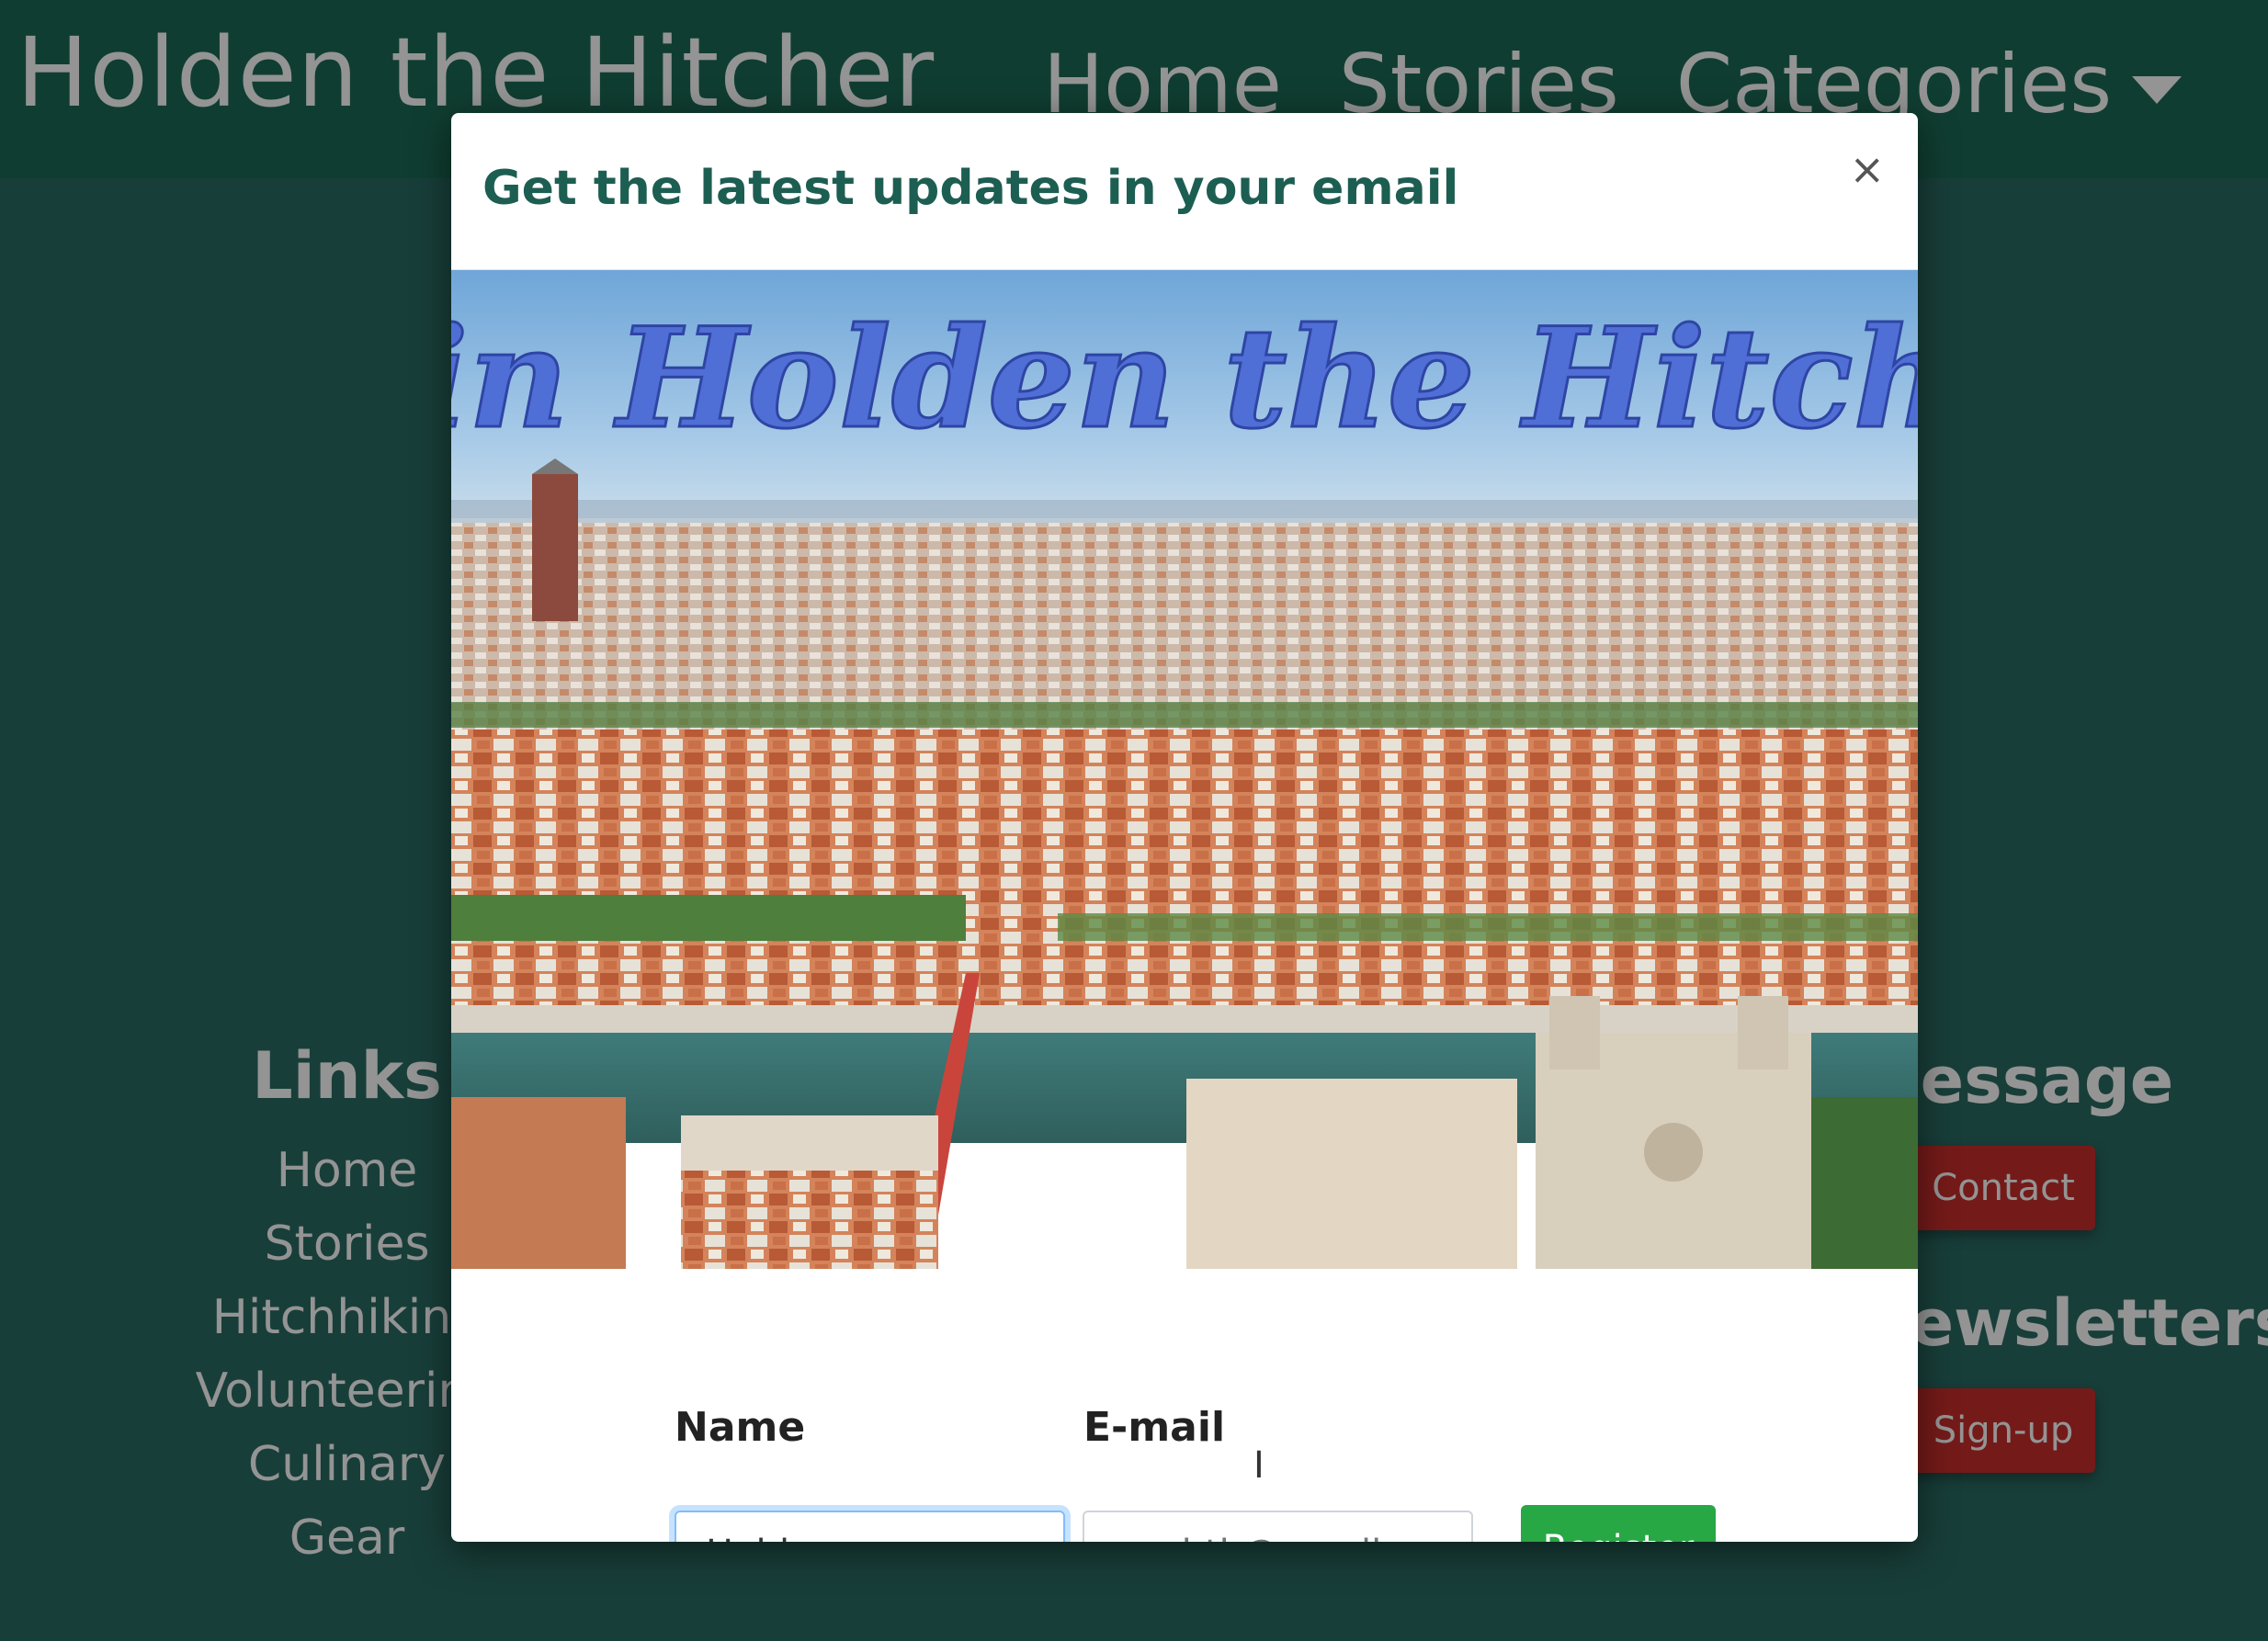 The width and height of the screenshot is (2268, 1641). What do you see at coordinates (1618, 1523) in the screenshot?
I see `register-button: Register` at bounding box center [1618, 1523].